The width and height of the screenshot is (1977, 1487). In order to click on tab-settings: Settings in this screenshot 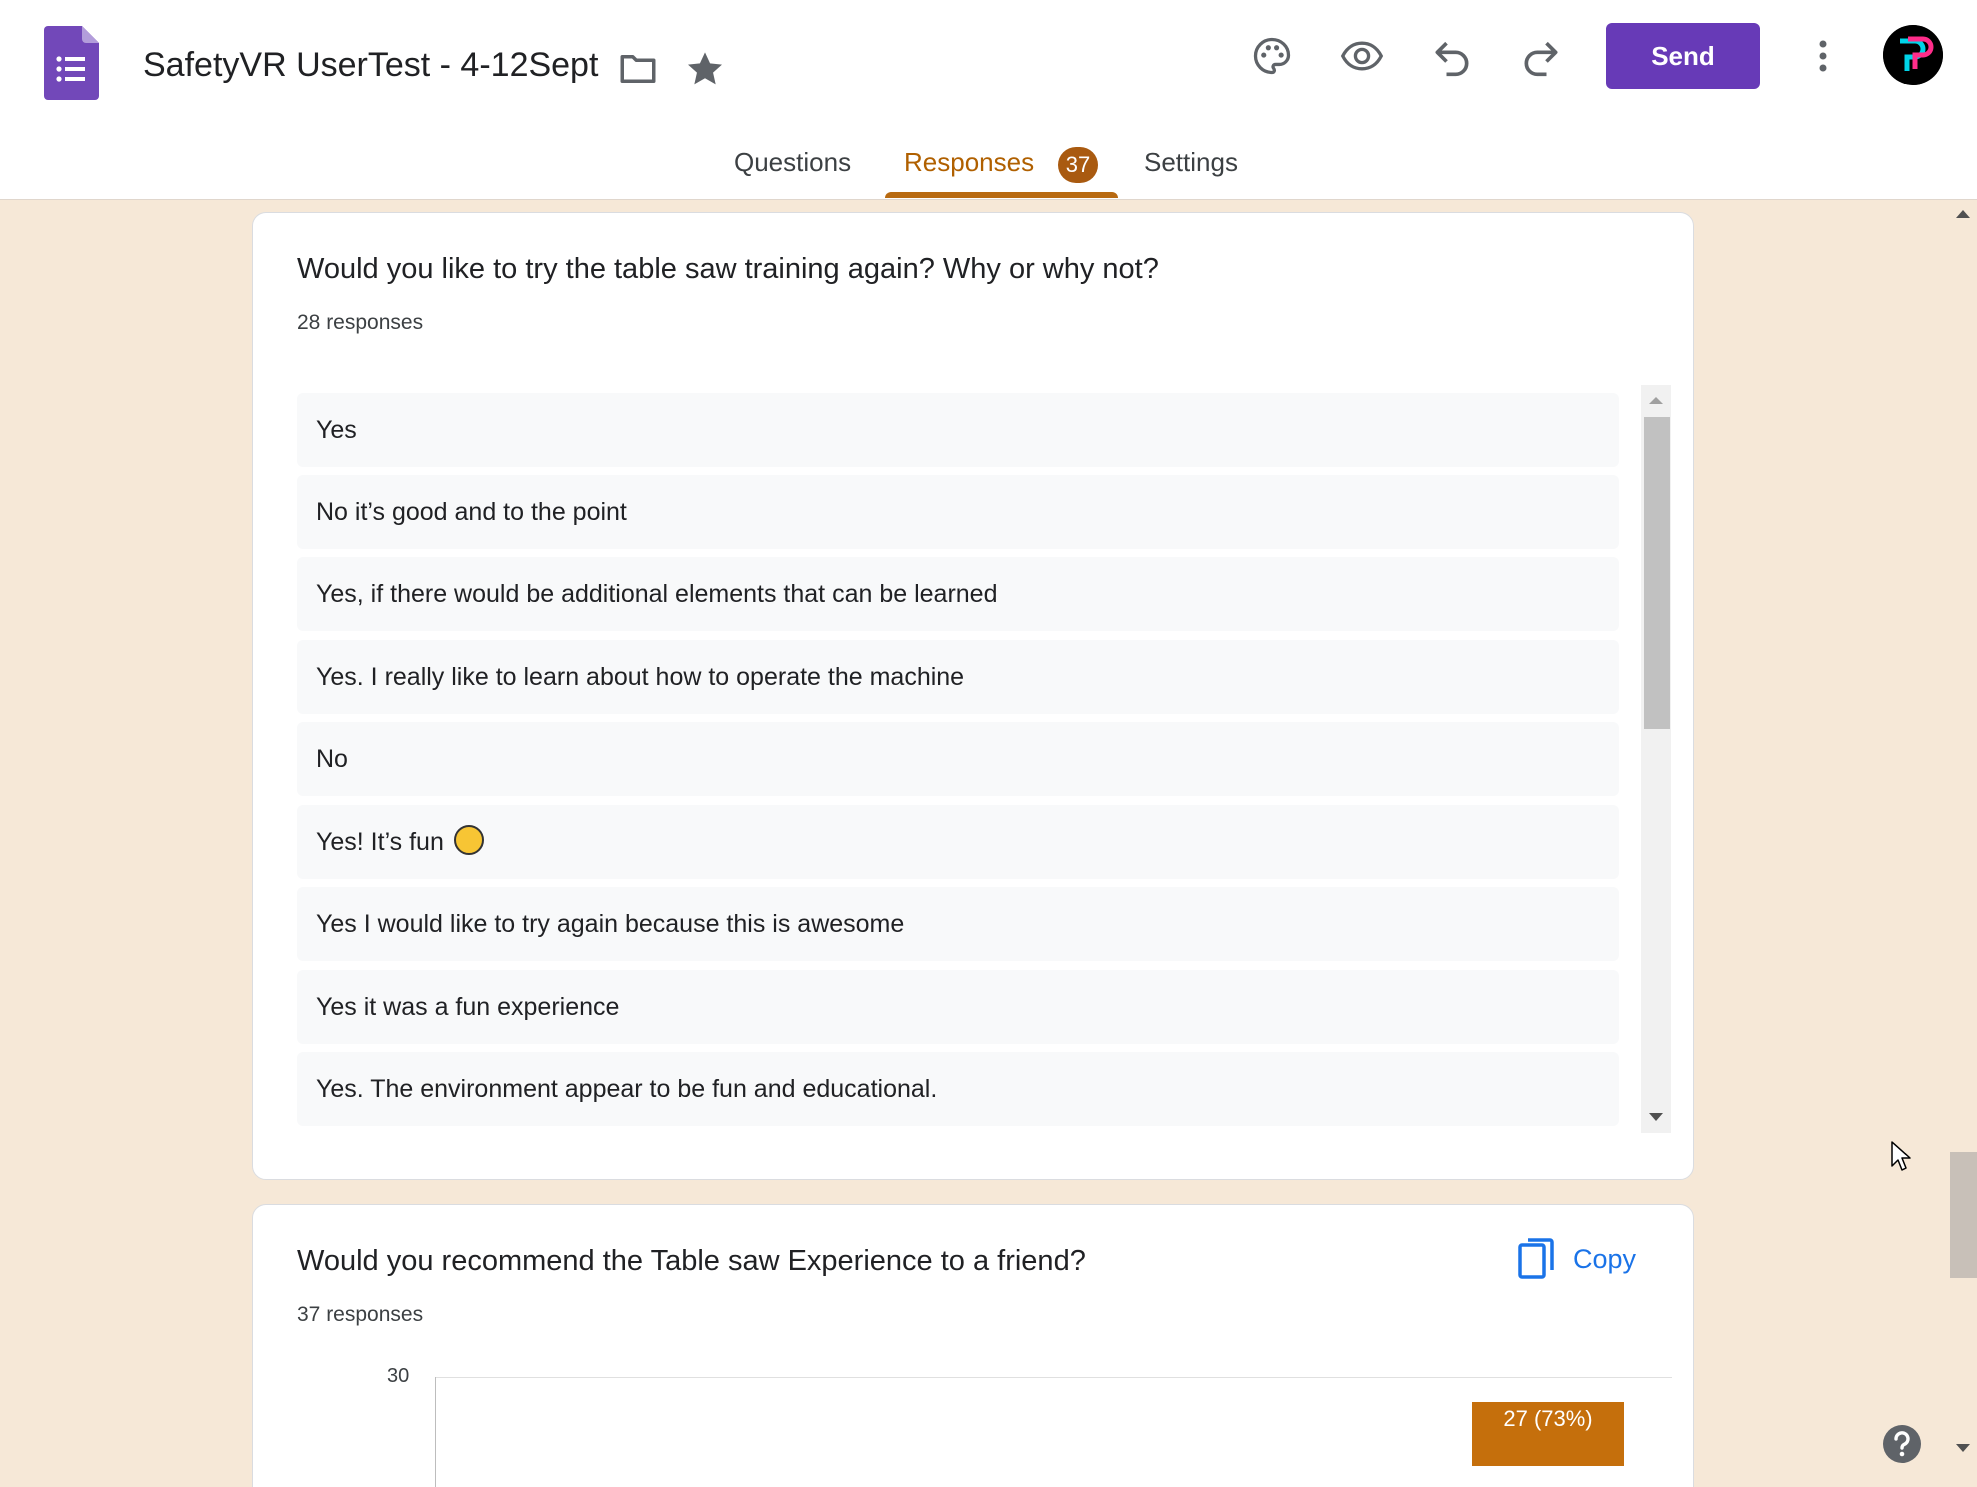, I will do `click(1191, 162)`.